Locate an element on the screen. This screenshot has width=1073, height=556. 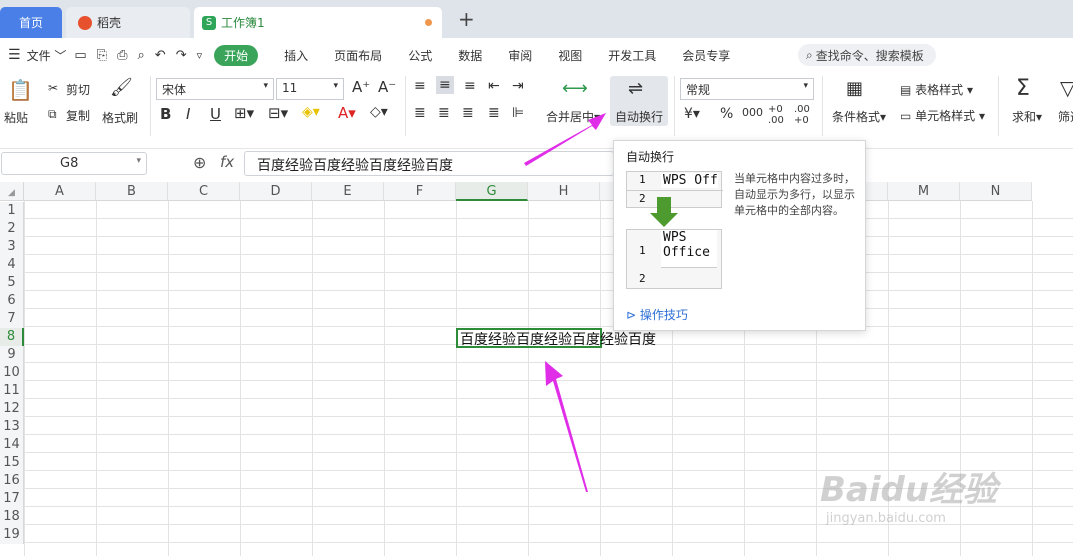
column-header-d: D is located at coordinates (276, 191).